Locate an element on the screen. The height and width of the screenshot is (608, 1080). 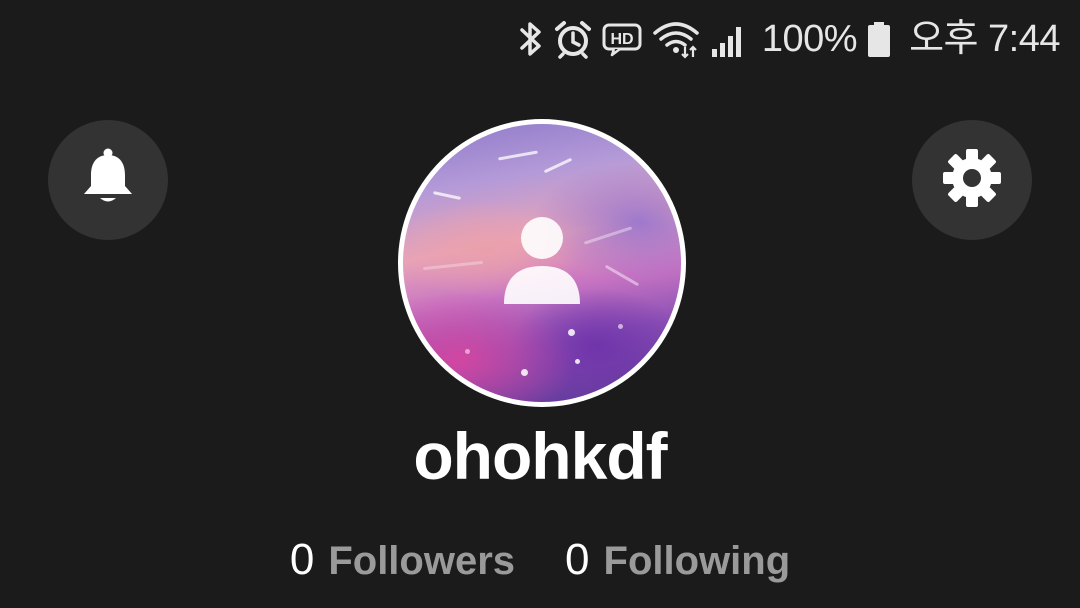
settings-button is located at coordinates (972, 180).